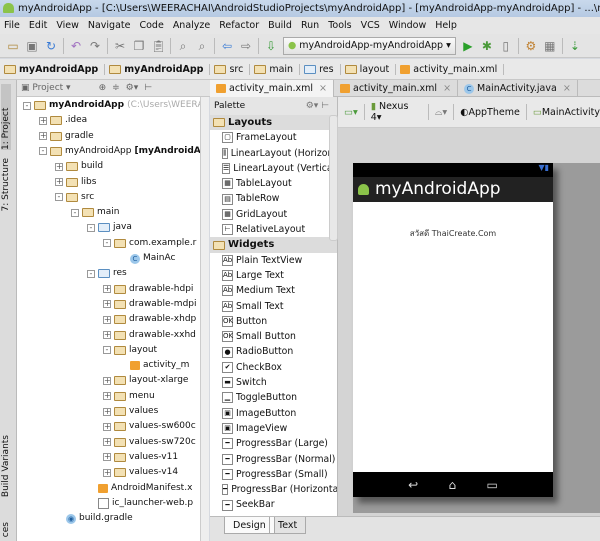 The height and width of the screenshot is (541, 600). I want to click on tree-item: - com.example.r, so click(149, 243).